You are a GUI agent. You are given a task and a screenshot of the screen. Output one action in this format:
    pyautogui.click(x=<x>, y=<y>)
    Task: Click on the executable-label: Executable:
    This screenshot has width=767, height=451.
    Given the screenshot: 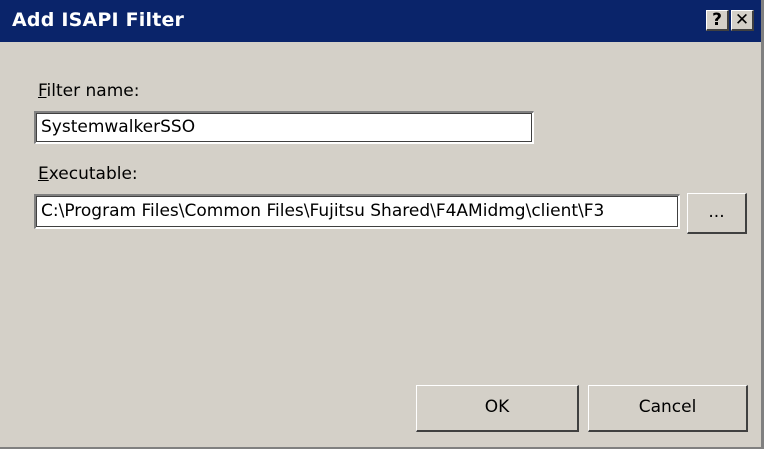 What is the action you would take?
    pyautogui.click(x=88, y=174)
    